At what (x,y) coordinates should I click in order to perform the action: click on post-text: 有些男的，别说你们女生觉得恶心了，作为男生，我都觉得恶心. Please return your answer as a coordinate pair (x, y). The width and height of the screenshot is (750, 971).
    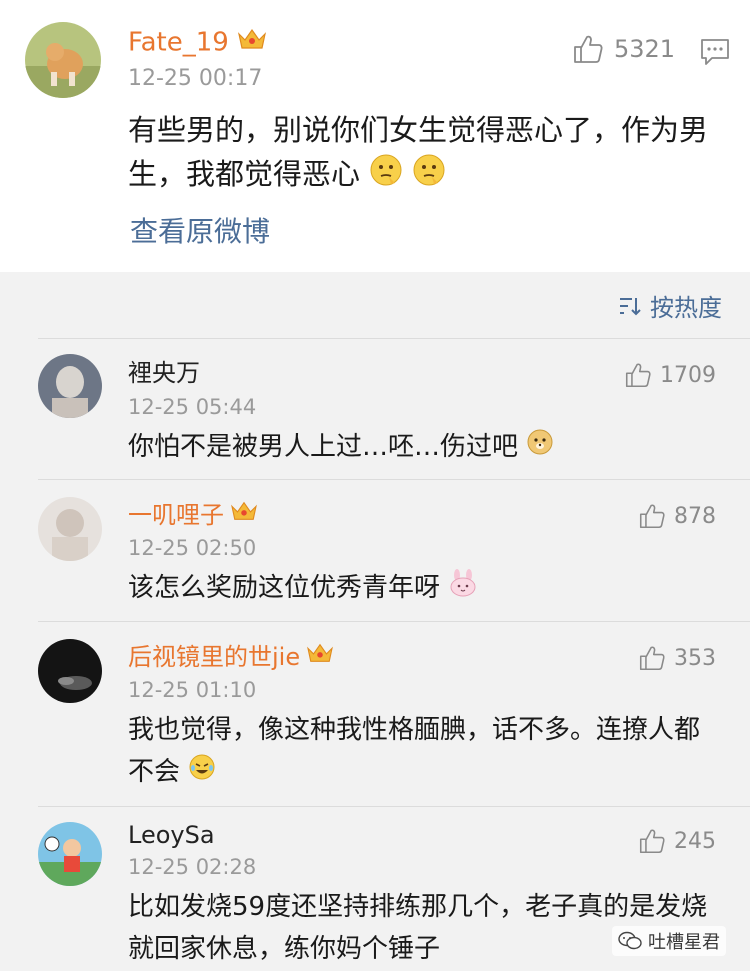
    Looking at the image, I should click on (423, 153).